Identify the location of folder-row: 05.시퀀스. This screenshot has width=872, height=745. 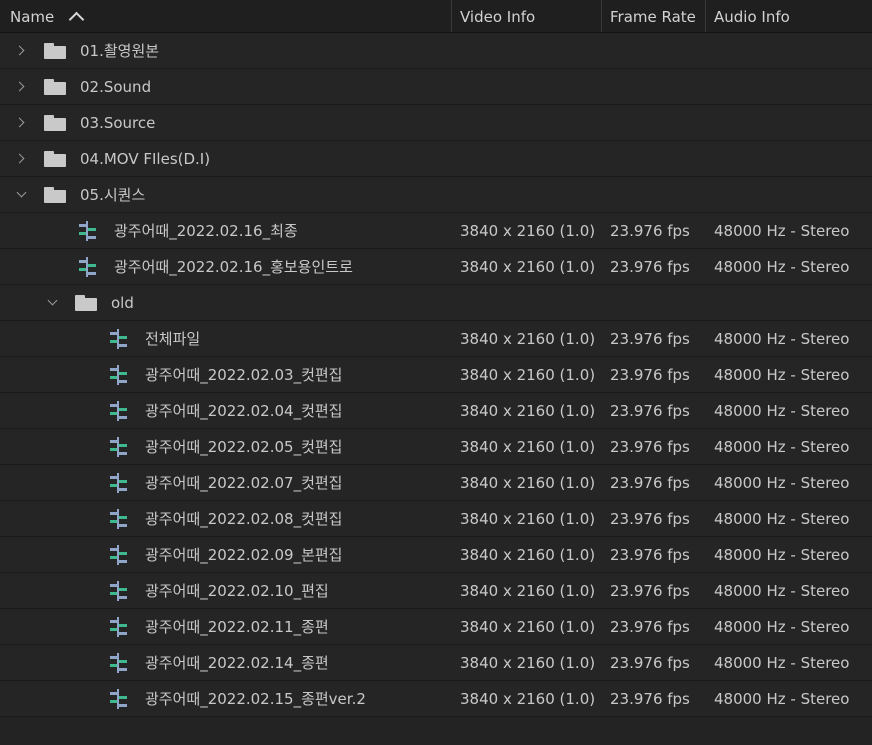
(436, 195).